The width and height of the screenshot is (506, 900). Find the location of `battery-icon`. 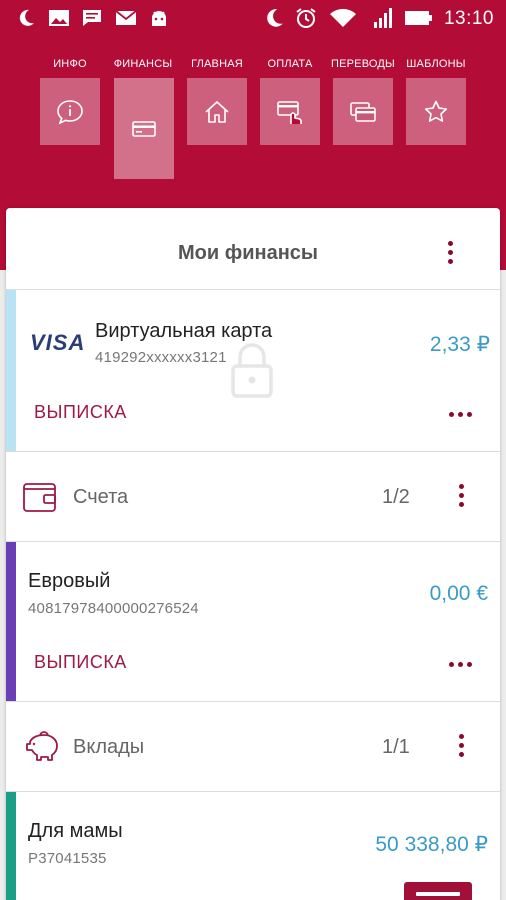

battery-icon is located at coordinates (419, 18).